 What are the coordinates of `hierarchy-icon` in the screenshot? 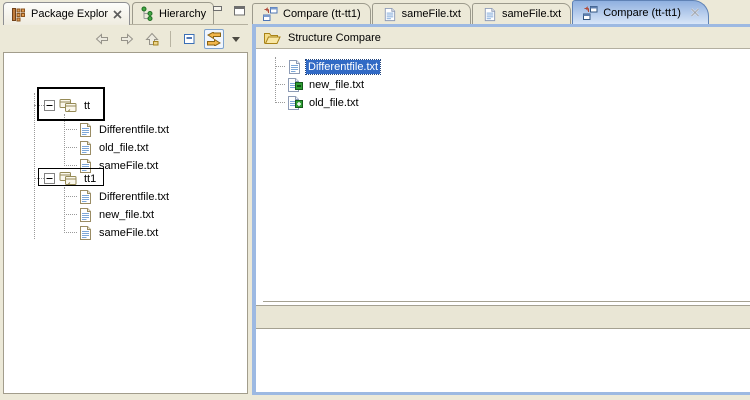 It's located at (147, 13).